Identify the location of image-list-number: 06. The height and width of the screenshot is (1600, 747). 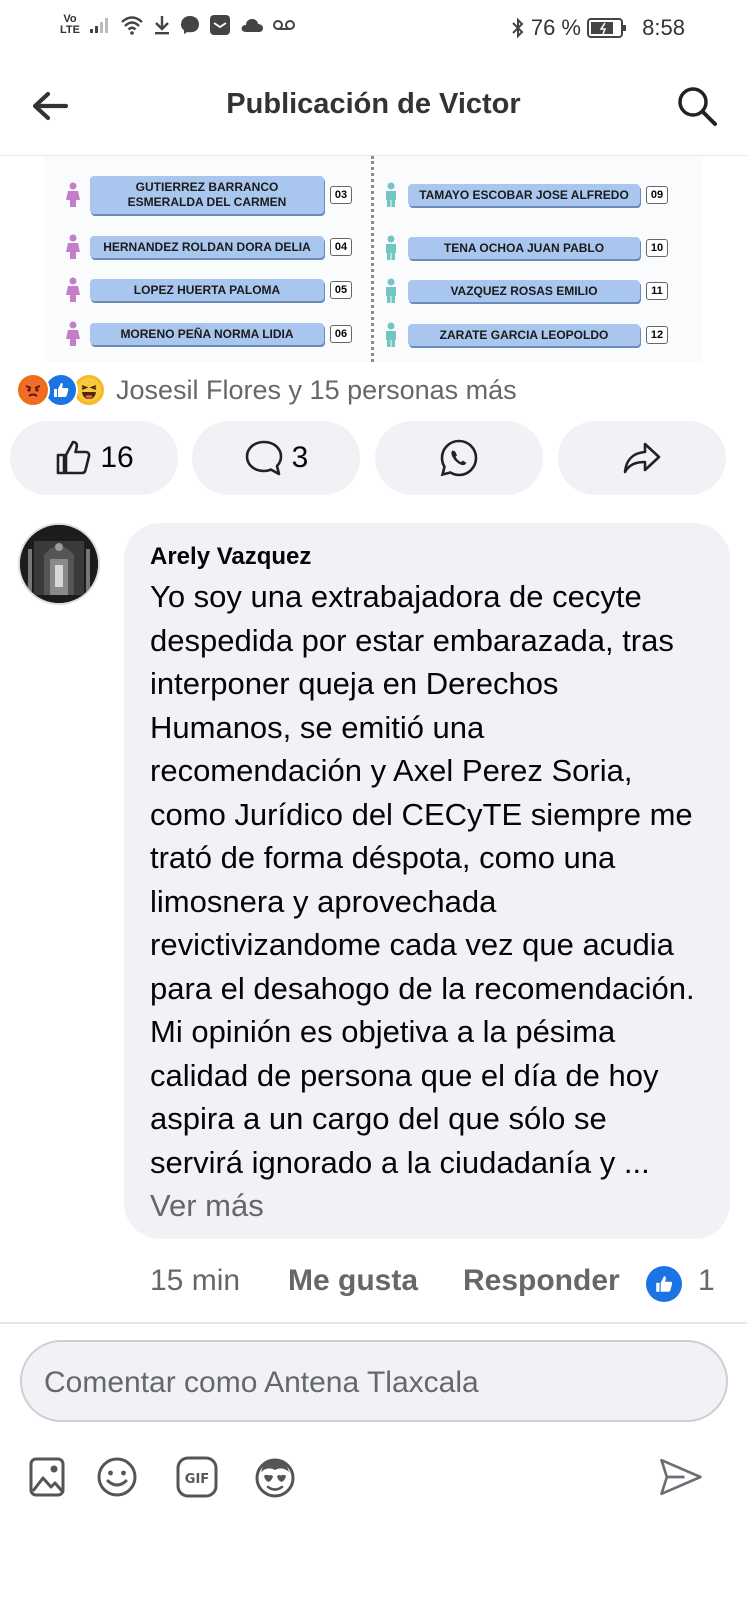
(341, 334).